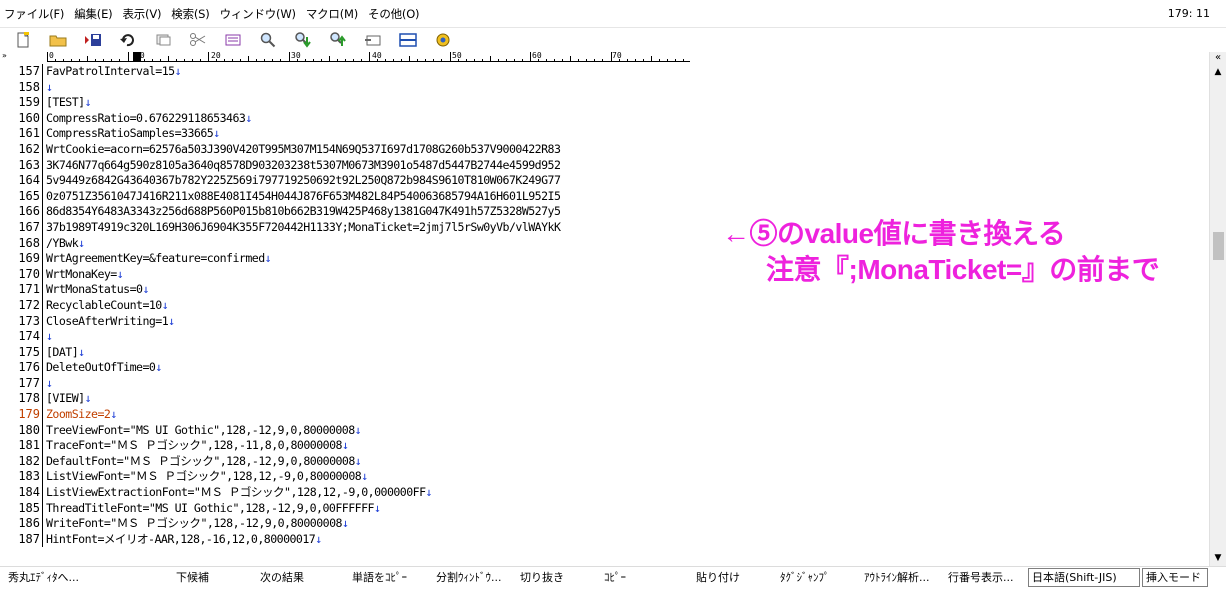 The width and height of the screenshot is (1226, 594). What do you see at coordinates (350, 383) in the screenshot?
I see `text-line: 177 ↓` at bounding box center [350, 383].